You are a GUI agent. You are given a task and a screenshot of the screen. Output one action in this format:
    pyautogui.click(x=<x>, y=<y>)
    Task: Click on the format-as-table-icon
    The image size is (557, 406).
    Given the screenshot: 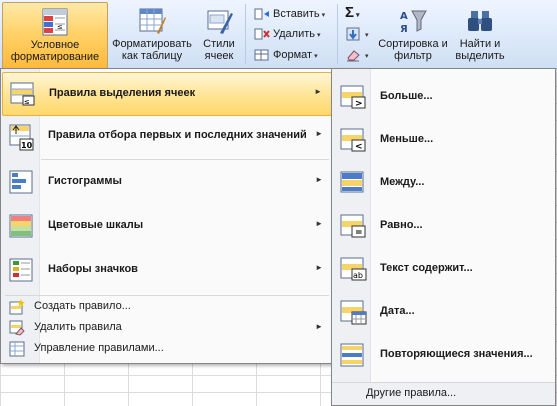 What is the action you would take?
    pyautogui.click(x=152, y=21)
    